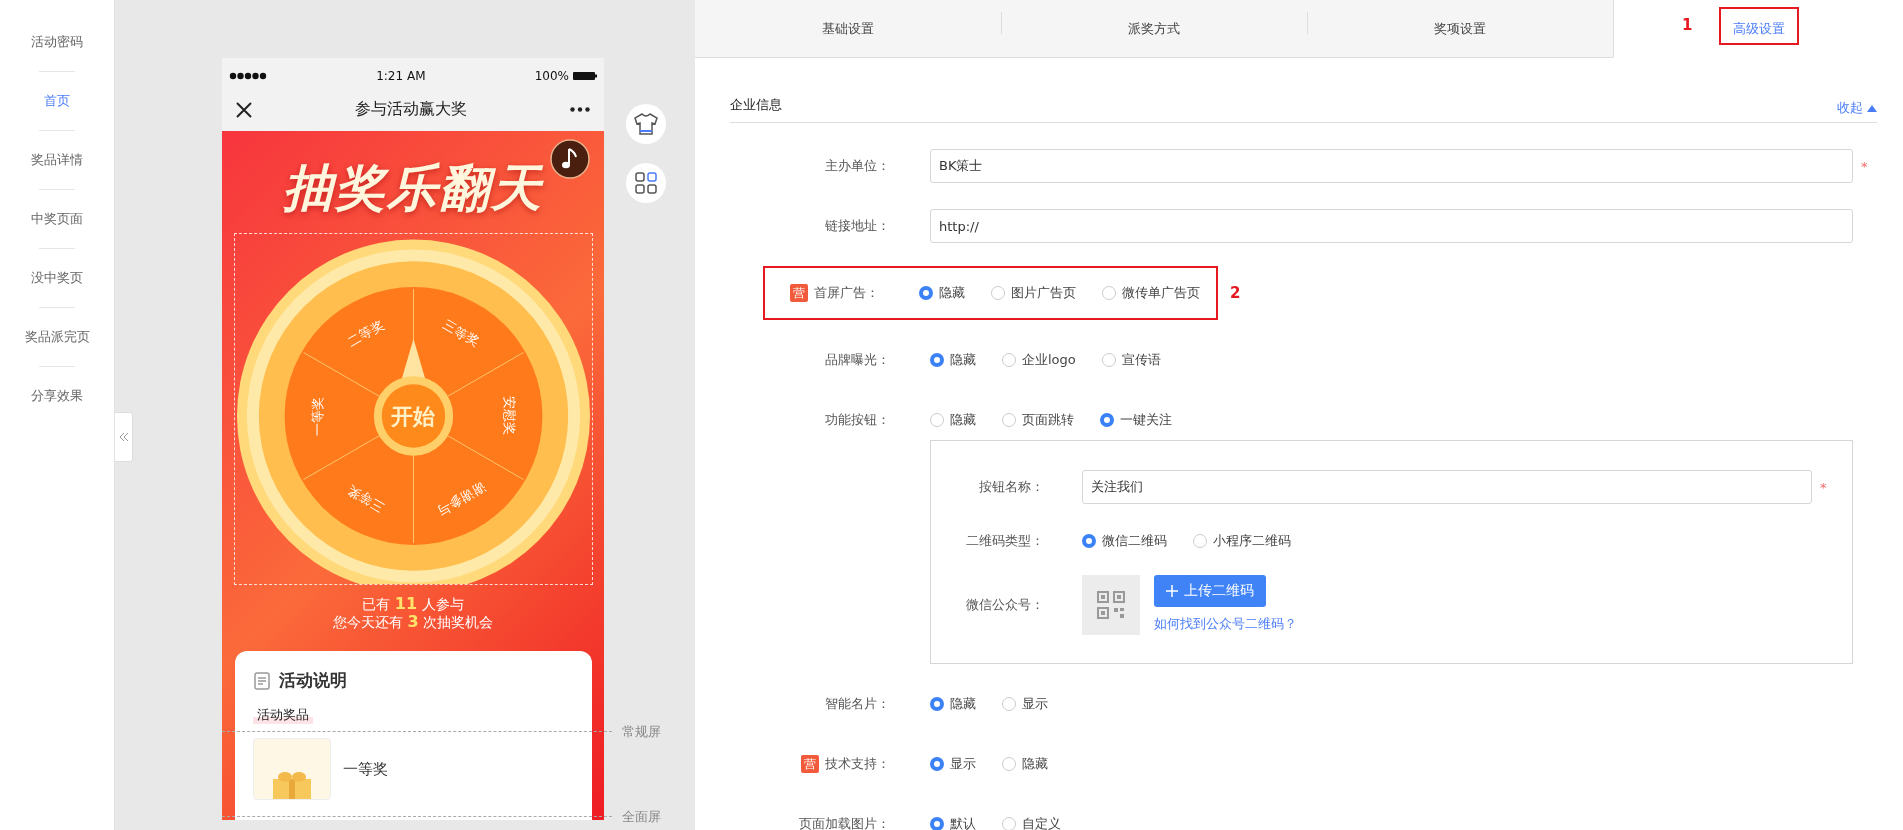  I want to click on caret-up-icon, so click(1872, 108).